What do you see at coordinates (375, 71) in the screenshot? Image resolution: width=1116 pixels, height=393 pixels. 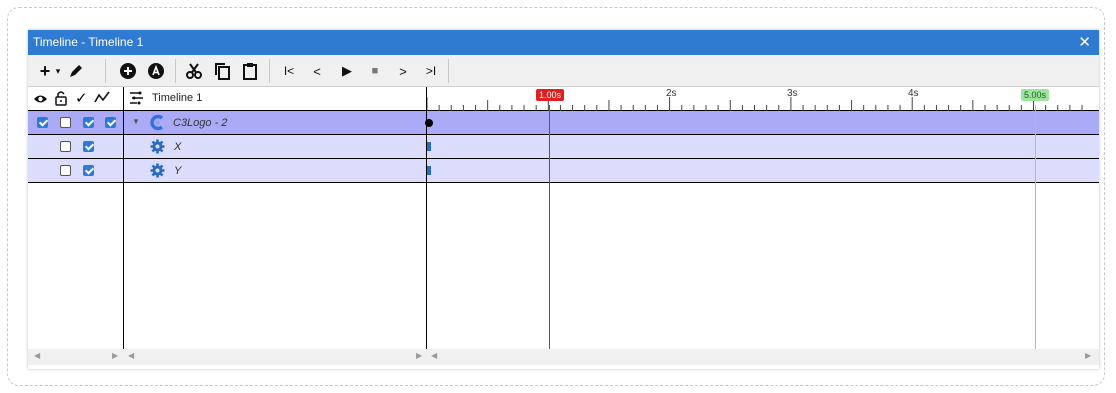 I see `stop-icon: ■` at bounding box center [375, 71].